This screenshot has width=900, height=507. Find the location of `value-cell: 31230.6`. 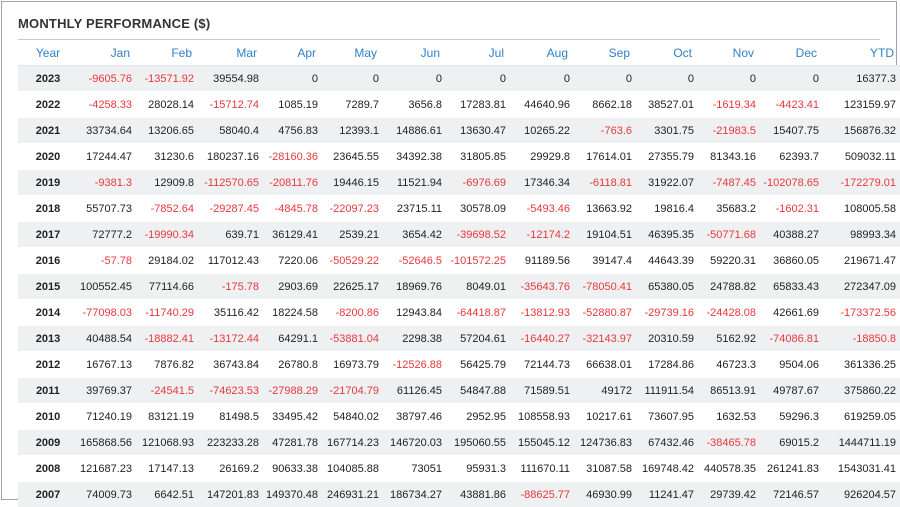

value-cell: 31230.6 is located at coordinates (167, 157).